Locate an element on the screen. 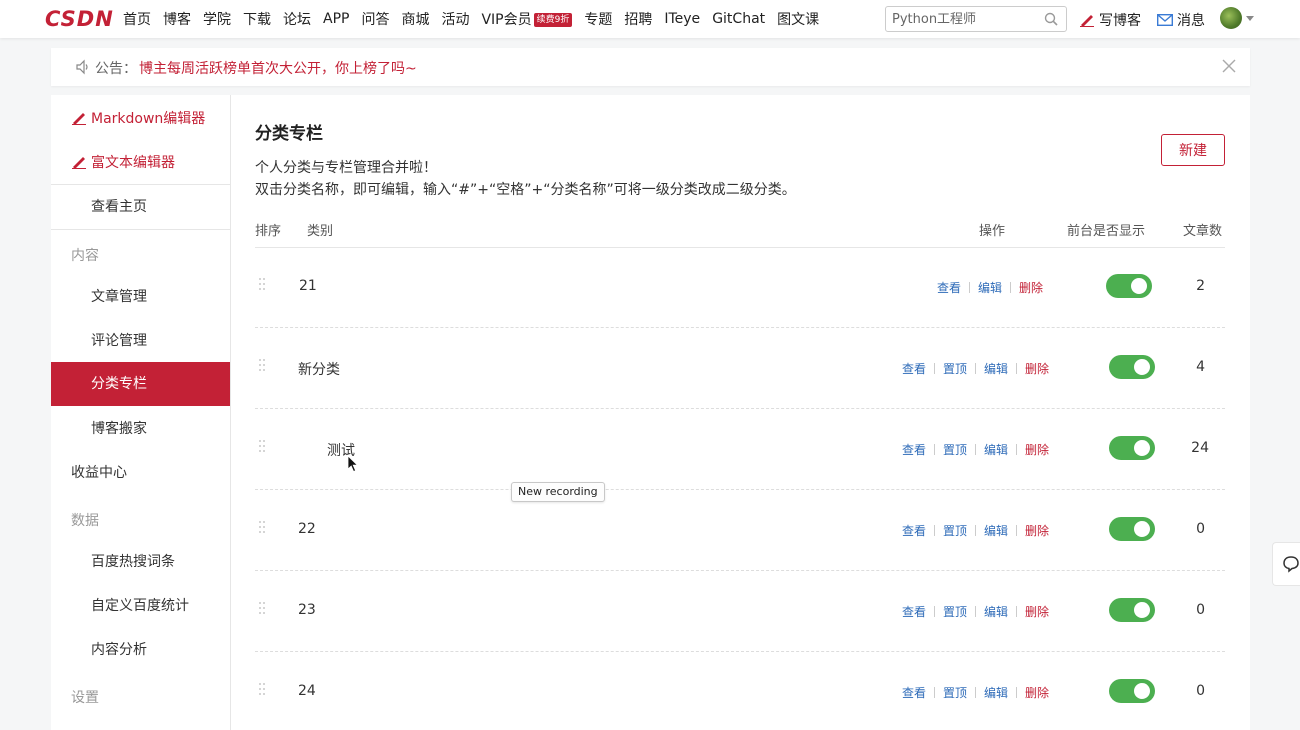 The image size is (1300, 730). user-avatar is located at coordinates (1231, 18).